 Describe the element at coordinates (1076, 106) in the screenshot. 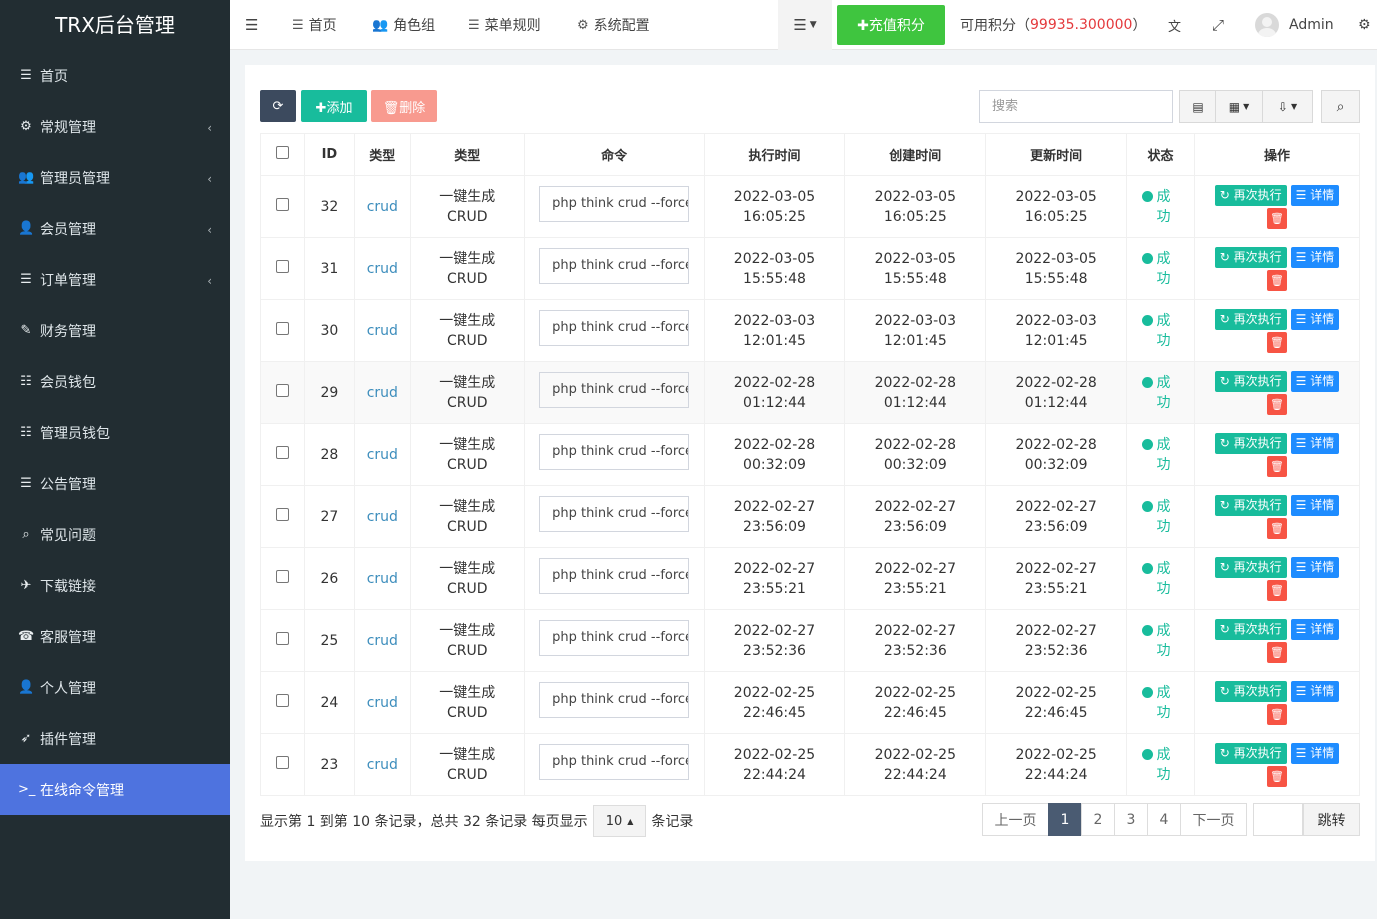

I see `search-input` at that location.